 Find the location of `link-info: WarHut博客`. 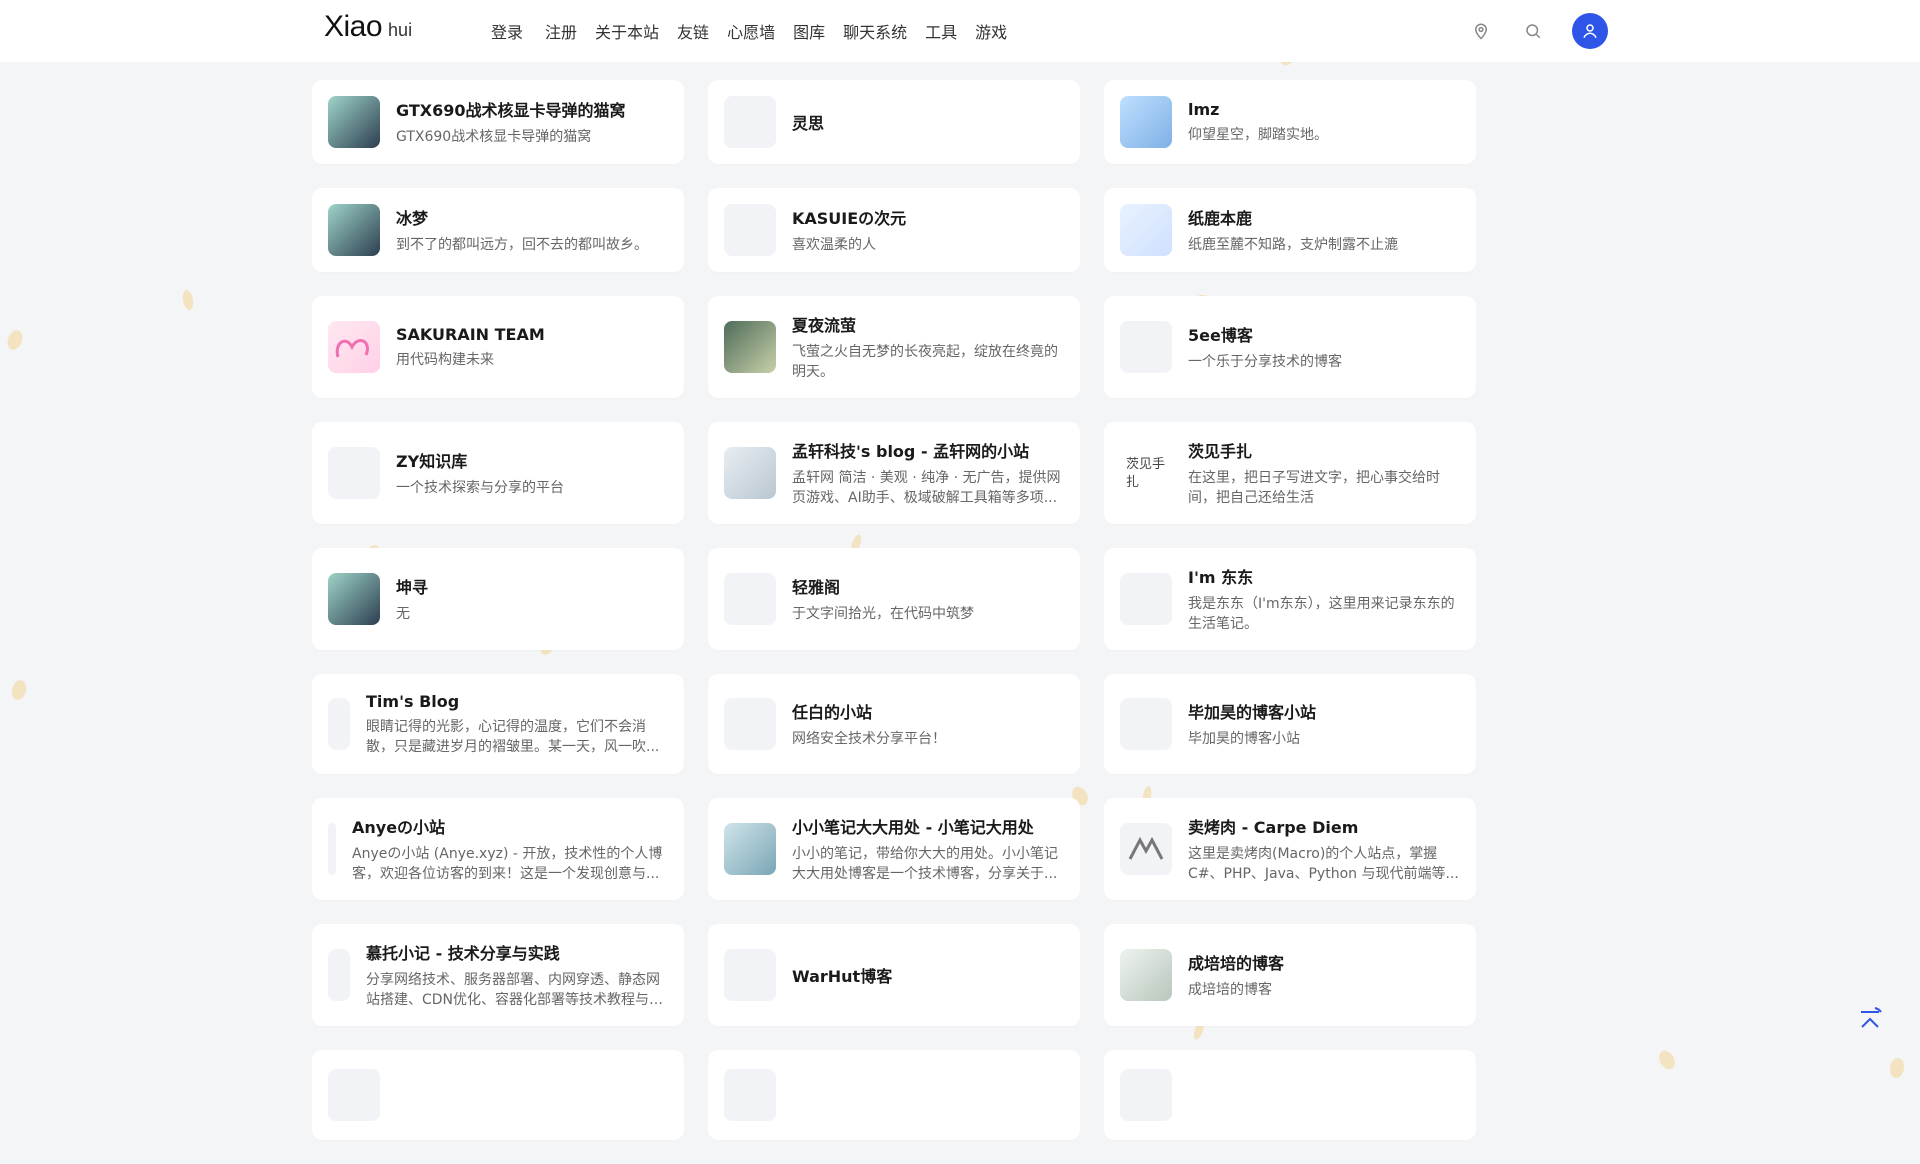

link-info: WarHut博客 is located at coordinates (928, 975).